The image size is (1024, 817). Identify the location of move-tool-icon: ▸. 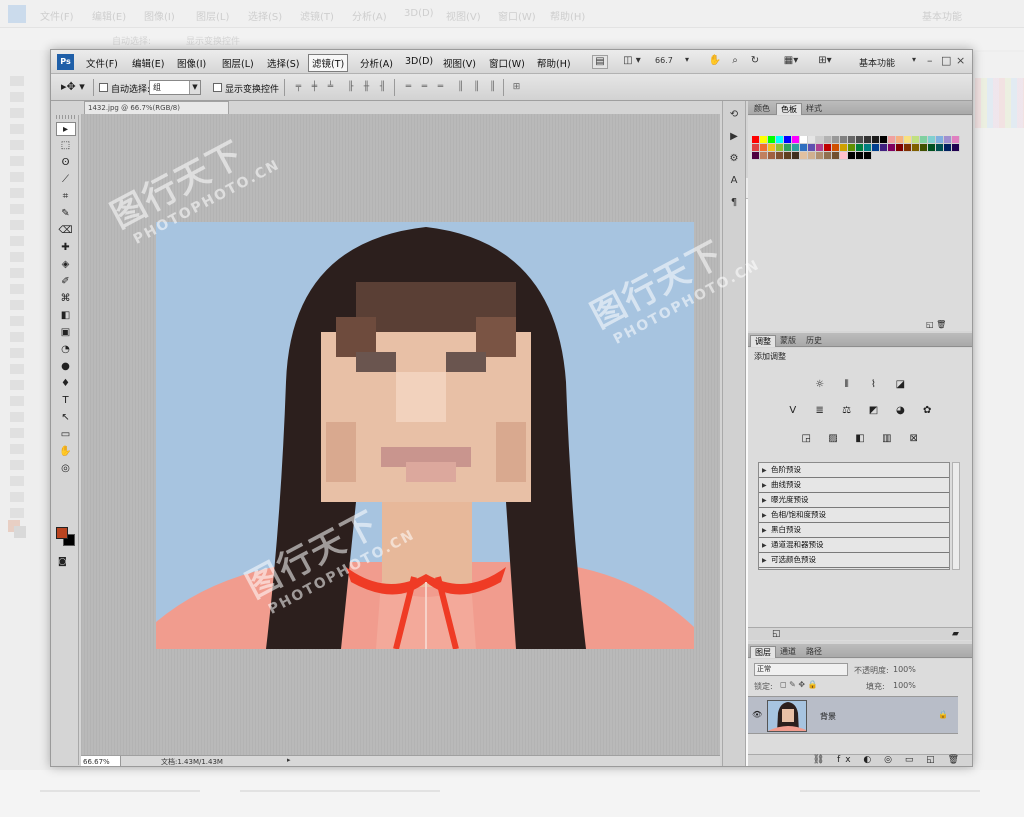
(65, 129).